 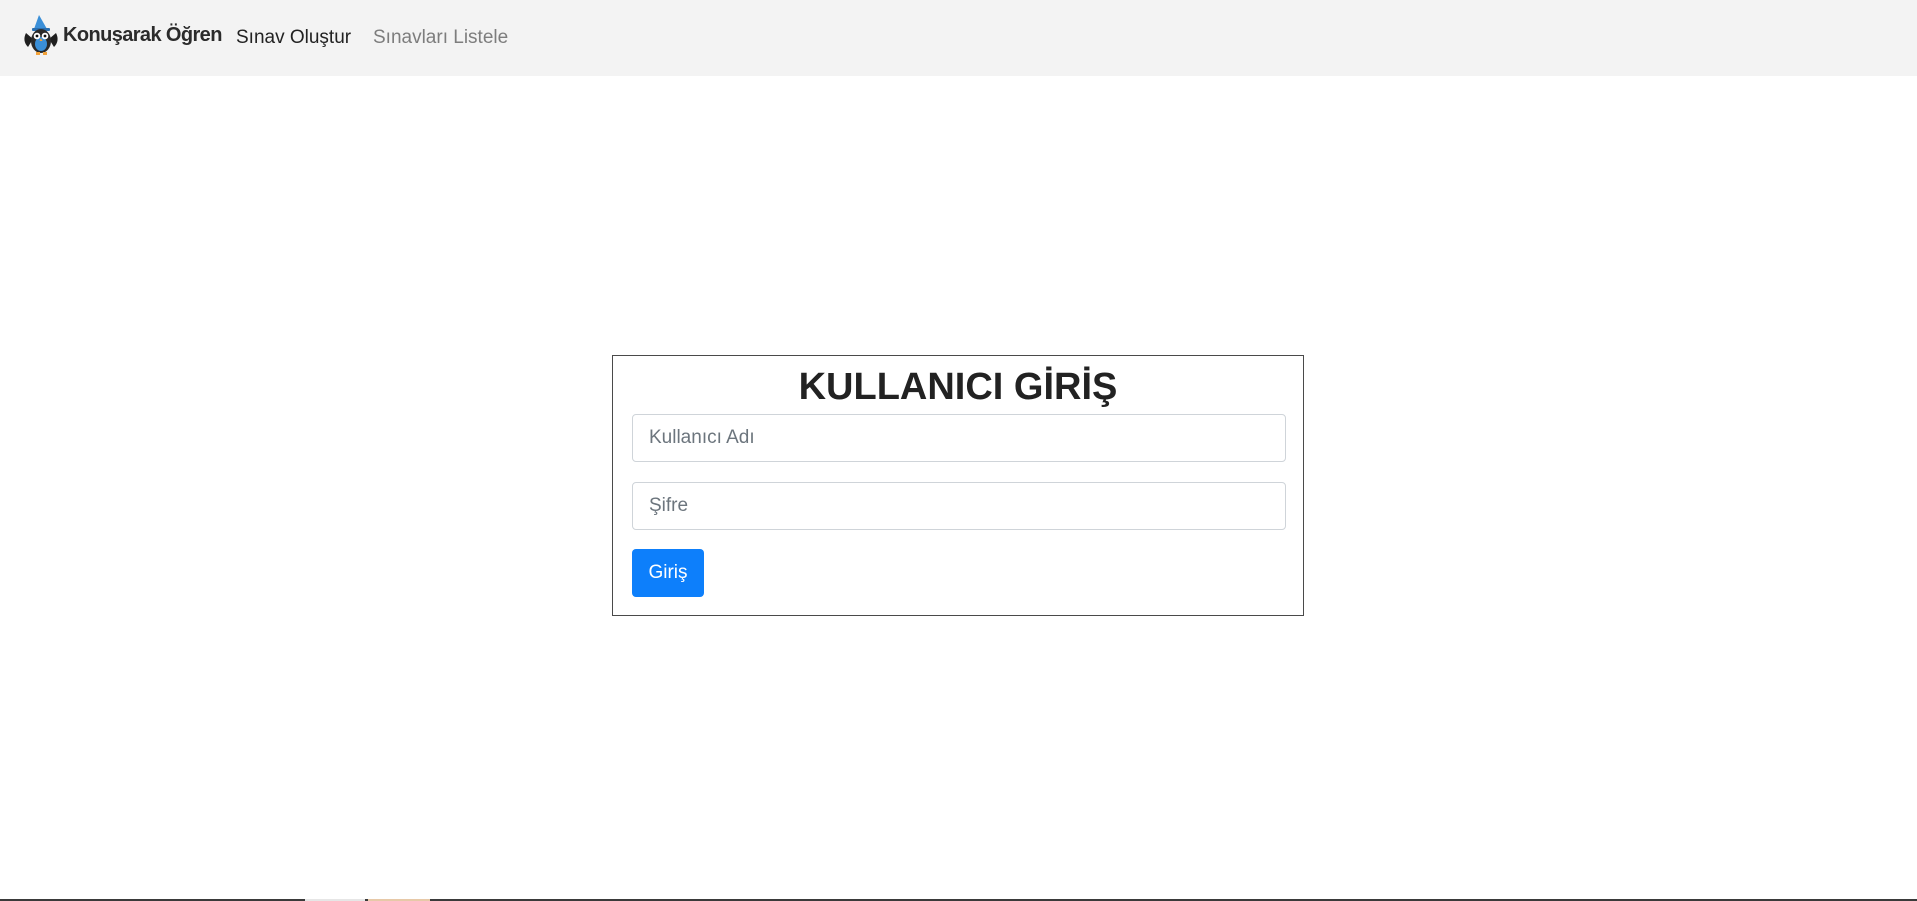 I want to click on password-input, so click(x=959, y=506).